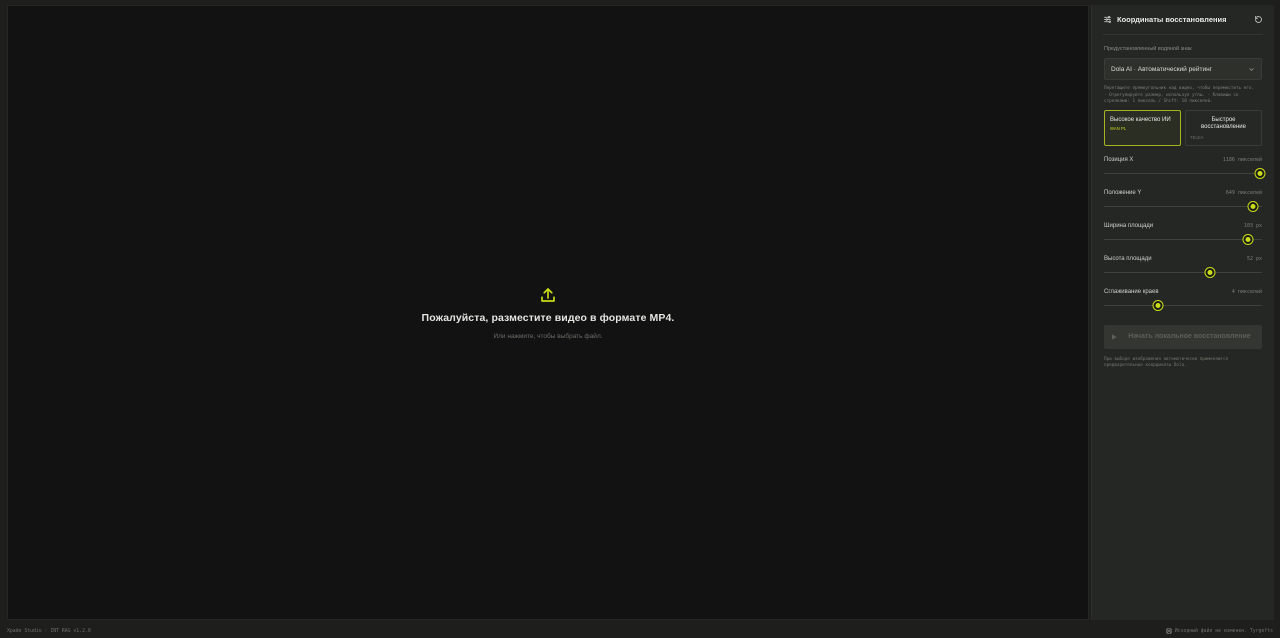 The width and height of the screenshot is (1280, 638). What do you see at coordinates (548, 294) in the screenshot?
I see `upload-icon` at bounding box center [548, 294].